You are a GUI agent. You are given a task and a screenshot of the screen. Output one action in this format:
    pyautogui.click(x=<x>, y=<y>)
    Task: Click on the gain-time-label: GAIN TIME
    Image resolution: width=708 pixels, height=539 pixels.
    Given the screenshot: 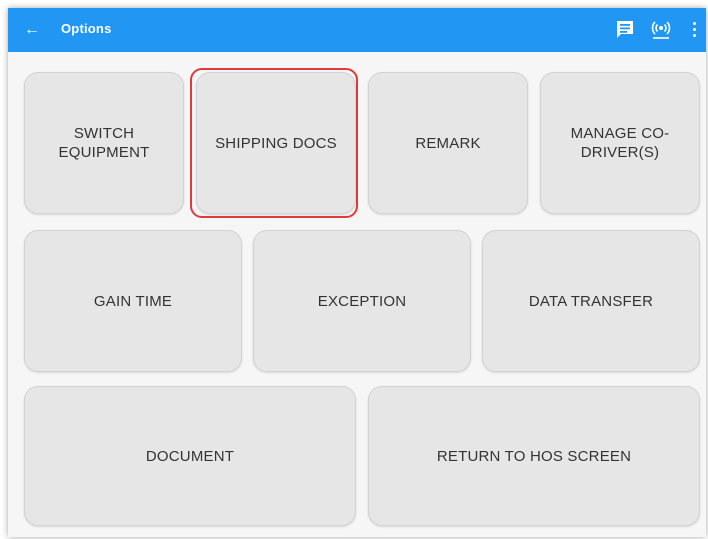 What is the action you would take?
    pyautogui.click(x=133, y=301)
    